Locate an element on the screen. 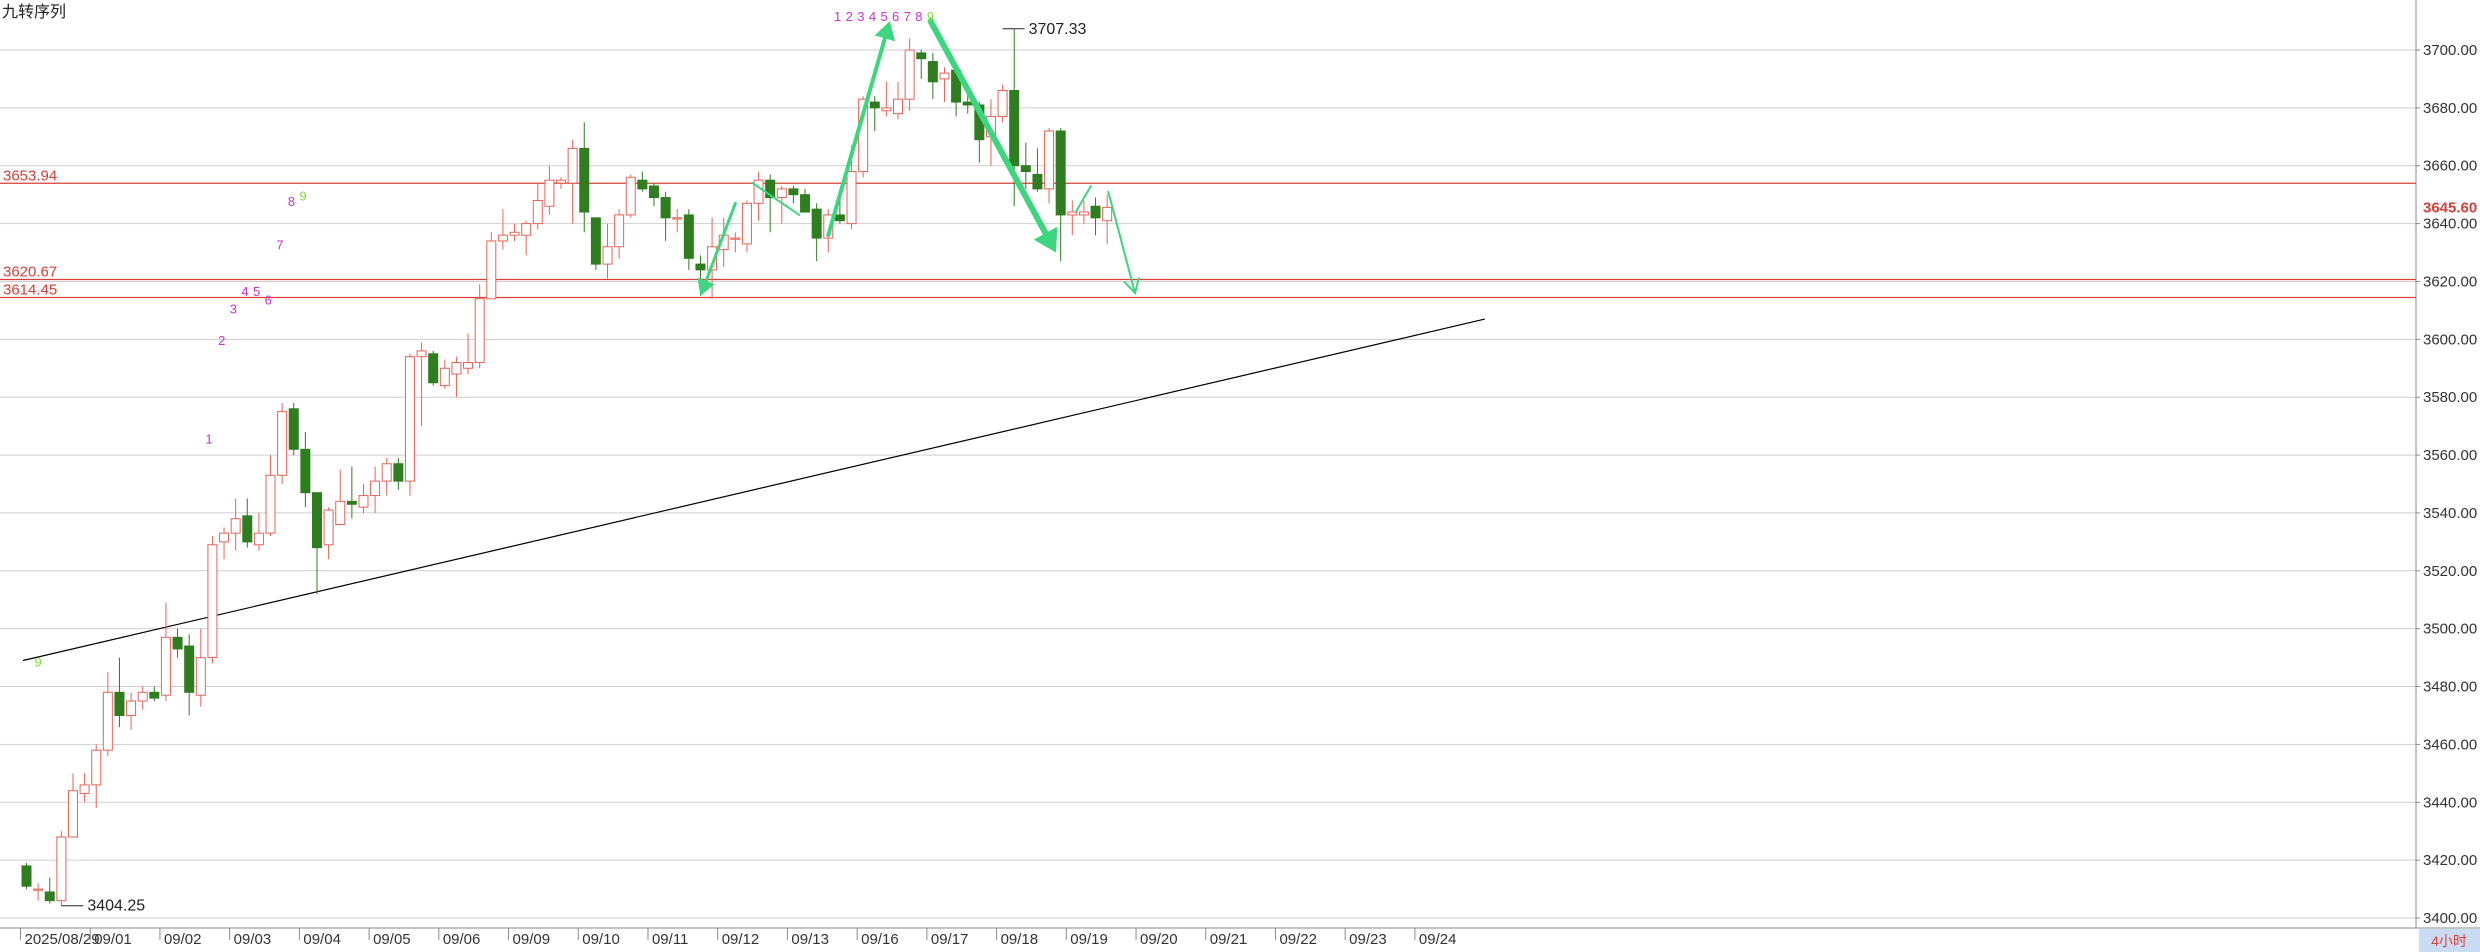 Image resolution: width=2480 pixels, height=952 pixels. td-count: 2 is located at coordinates (221, 340).